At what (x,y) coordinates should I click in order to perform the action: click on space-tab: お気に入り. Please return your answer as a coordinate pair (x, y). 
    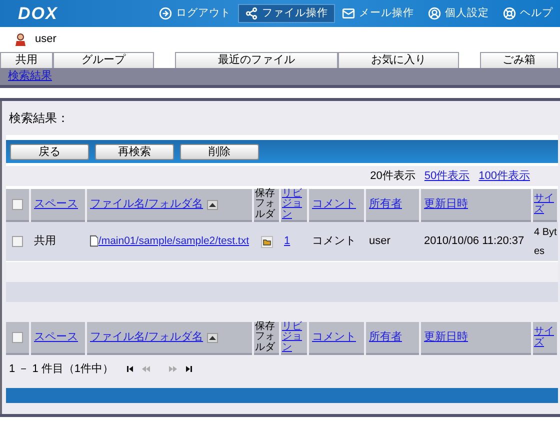
    Looking at the image, I should click on (398, 60).